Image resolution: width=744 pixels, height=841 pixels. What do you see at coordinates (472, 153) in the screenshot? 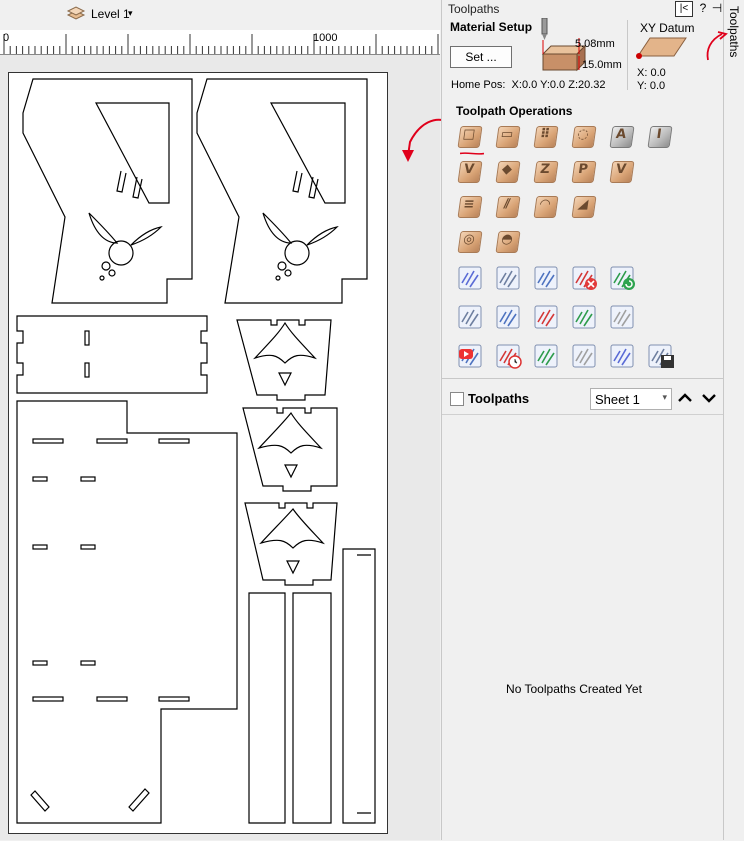
I see `annotation-underline` at bounding box center [472, 153].